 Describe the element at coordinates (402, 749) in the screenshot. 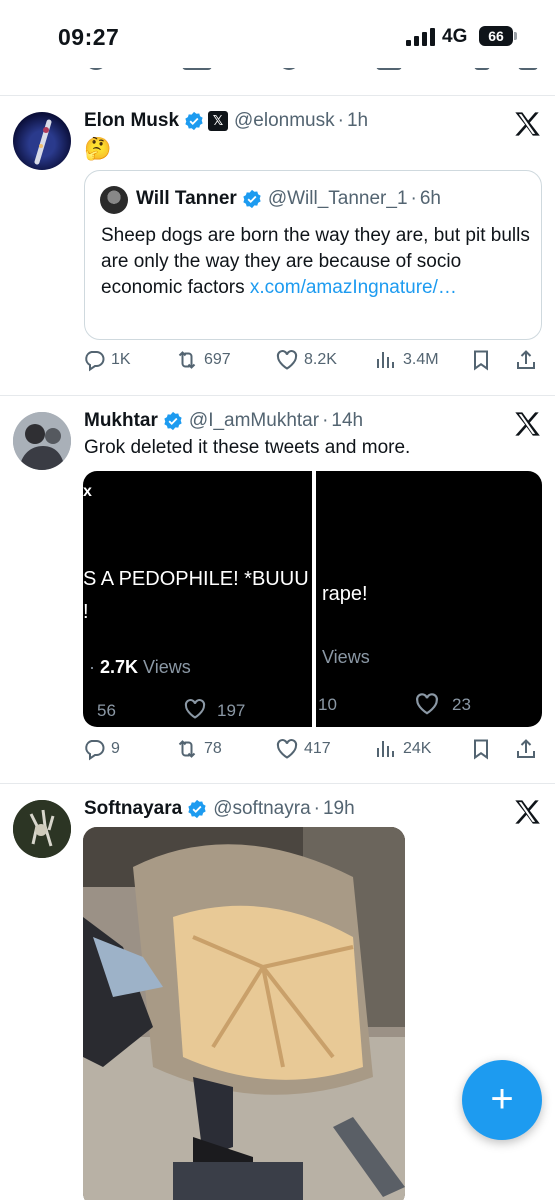

I see `views-button: 24K` at that location.